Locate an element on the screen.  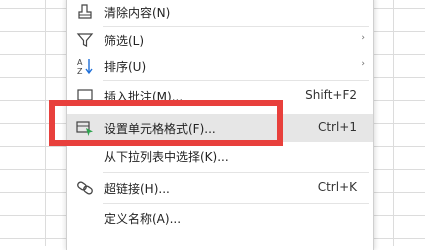
menu-item-sort: A Z 排序(U) › is located at coordinates (220, 66).